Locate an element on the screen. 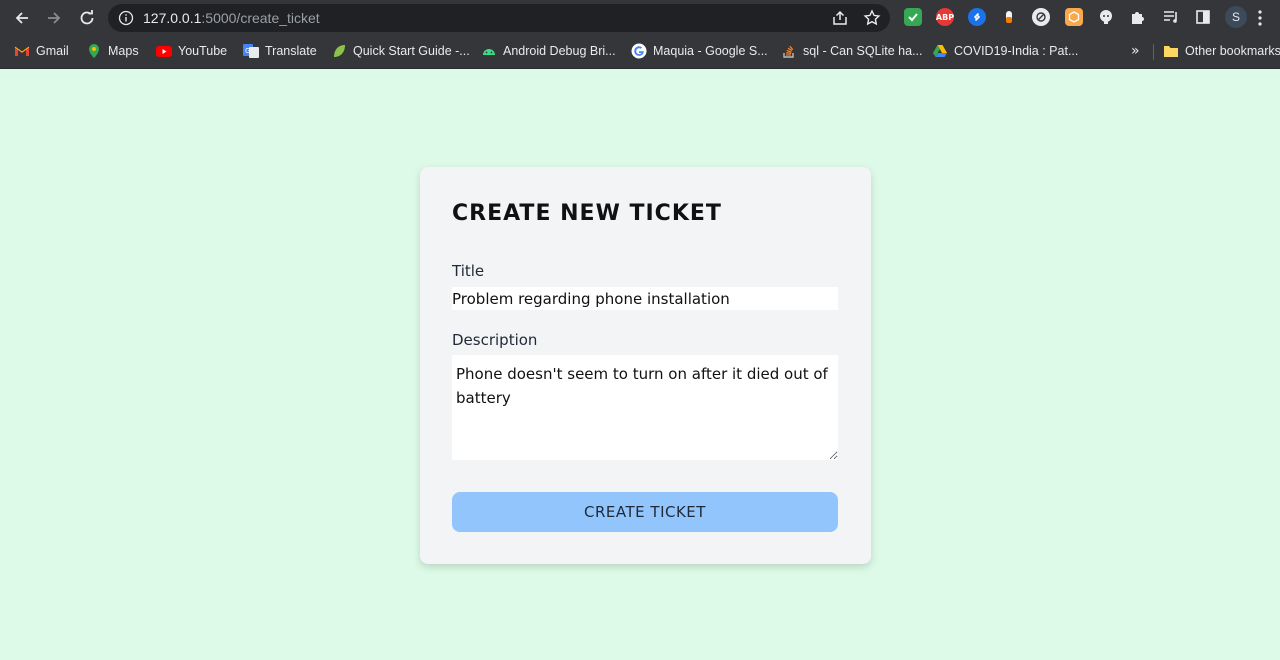 The width and height of the screenshot is (1280, 660). list-icon is located at coordinates (1170, 17).